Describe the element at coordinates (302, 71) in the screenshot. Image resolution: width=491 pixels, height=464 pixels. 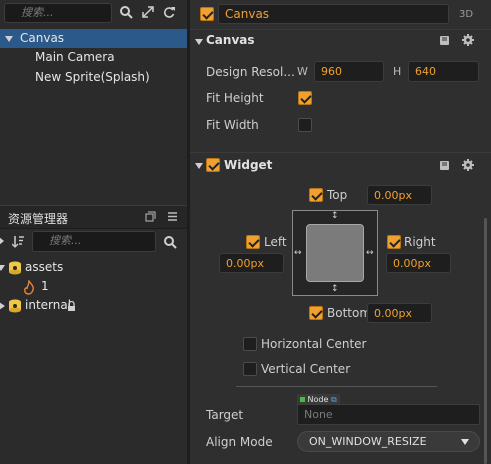
I see `width-prefix-label: W` at that location.